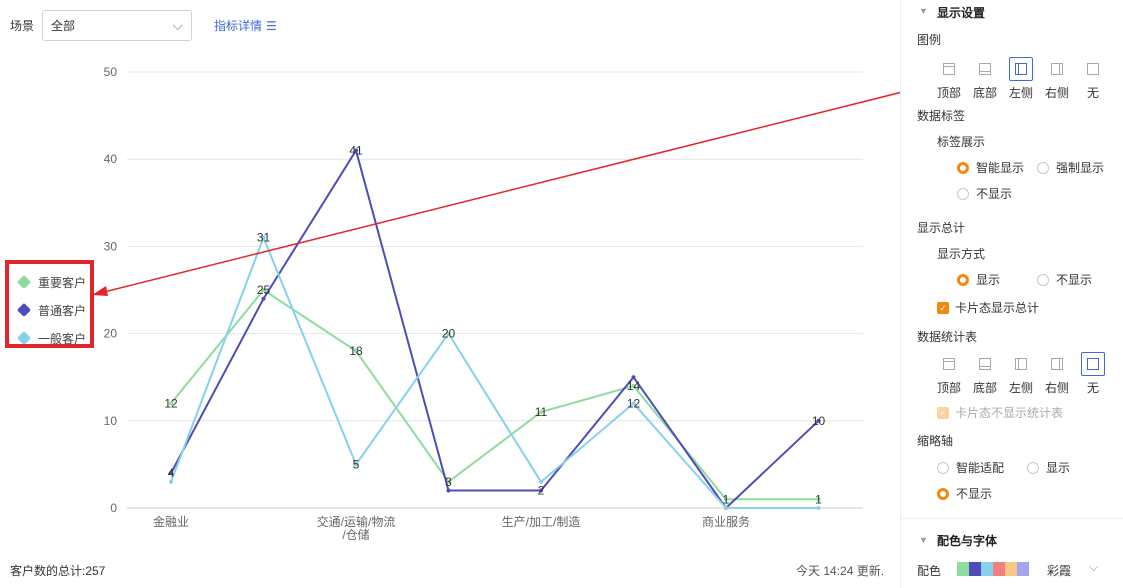 The height and width of the screenshot is (588, 1123). What do you see at coordinates (948, 93) in the screenshot?
I see `legend-option-label: 顶部` at bounding box center [948, 93].